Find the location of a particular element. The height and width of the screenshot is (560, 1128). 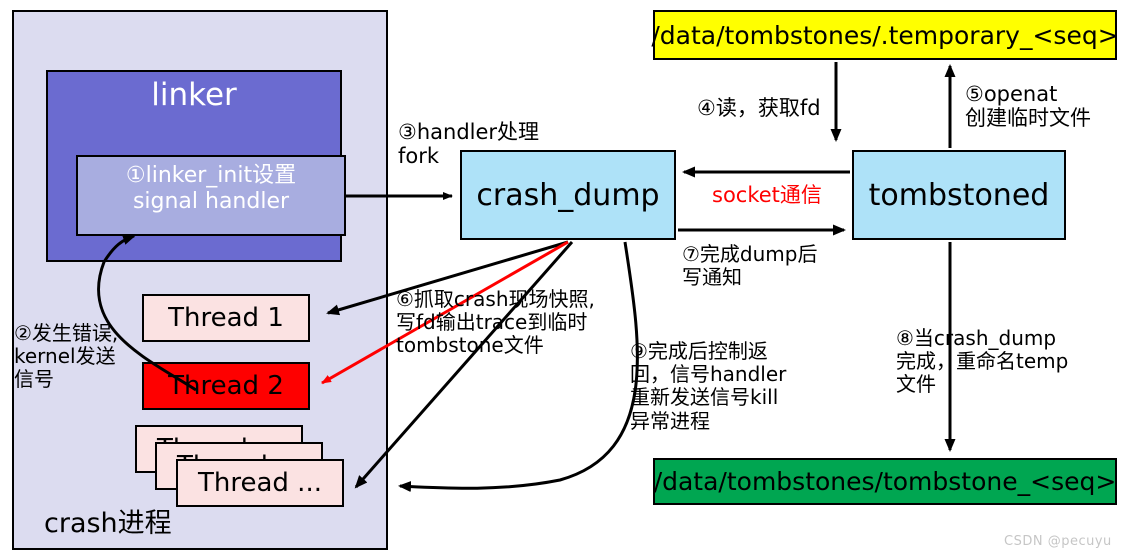

note-4-read-fd: ④读，获取fd is located at coordinates (759, 108).